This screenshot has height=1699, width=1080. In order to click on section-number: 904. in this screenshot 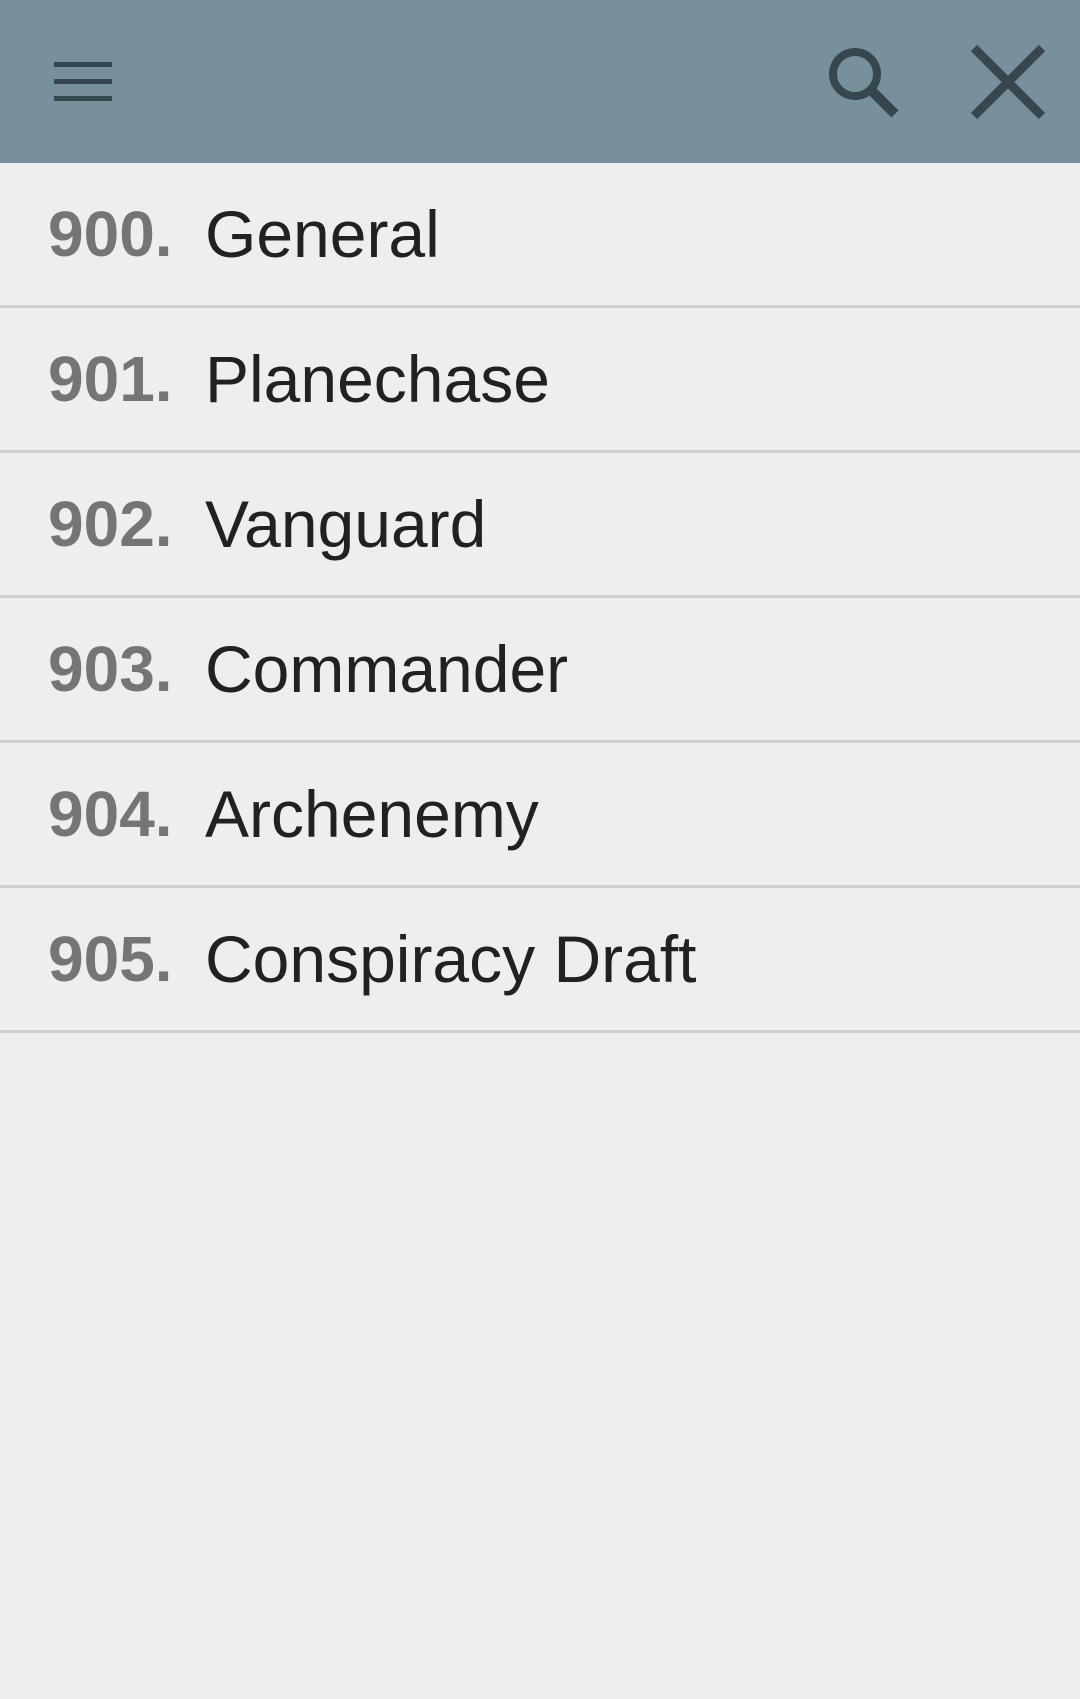, I will do `click(110, 814)`.